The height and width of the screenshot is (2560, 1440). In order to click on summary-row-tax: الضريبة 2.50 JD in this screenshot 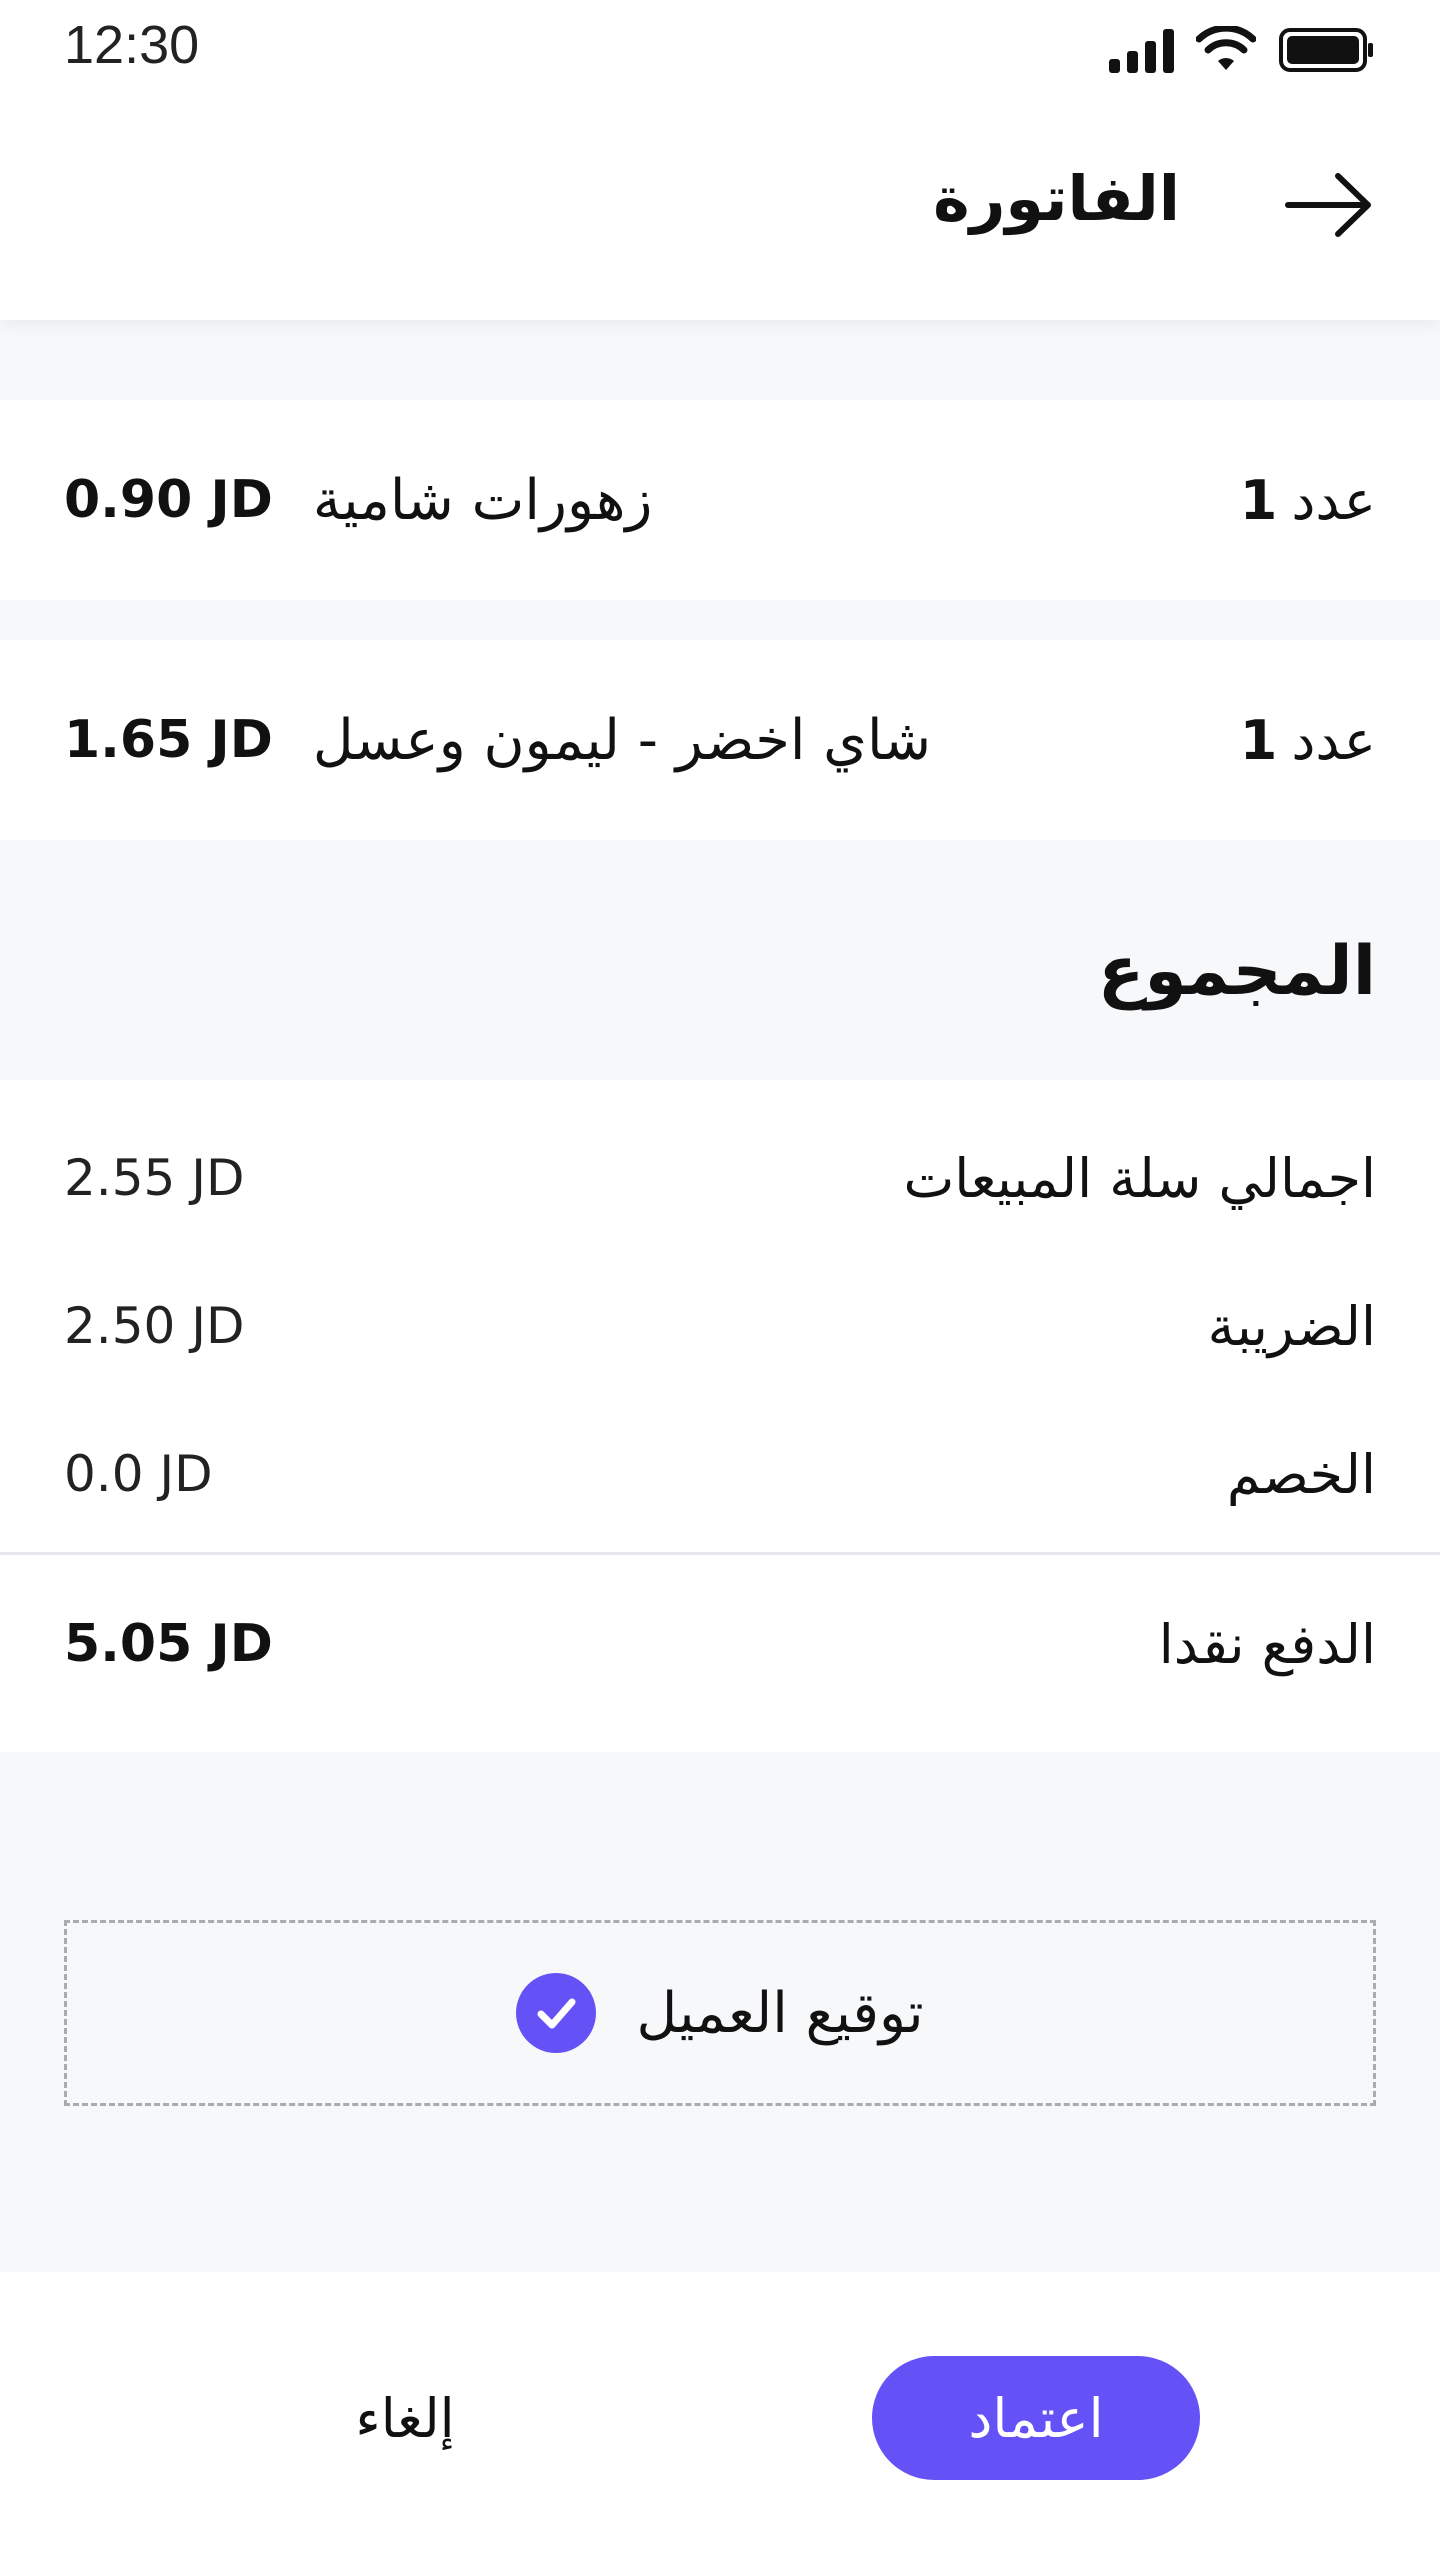, I will do `click(720, 1326)`.